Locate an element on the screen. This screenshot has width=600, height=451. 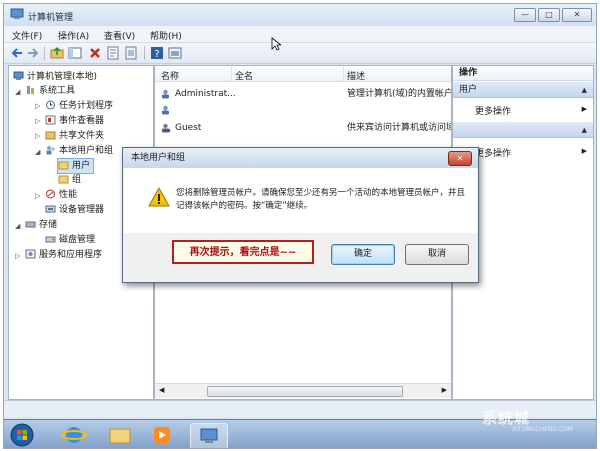
shared-folder-icon is located at coordinates (50, 135).